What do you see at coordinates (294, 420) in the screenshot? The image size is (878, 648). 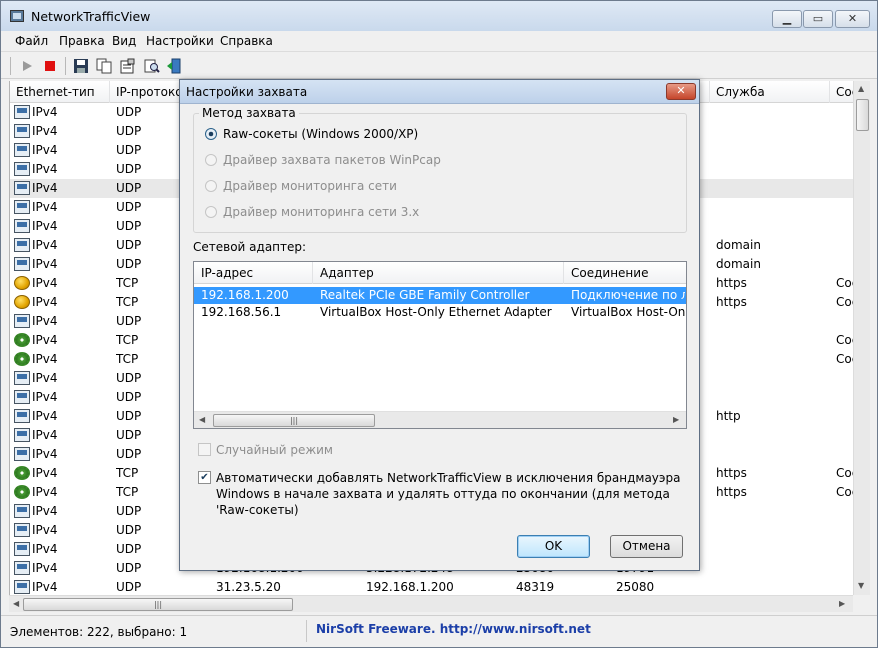 I see `adapter-scroll-thumb: |||` at bounding box center [294, 420].